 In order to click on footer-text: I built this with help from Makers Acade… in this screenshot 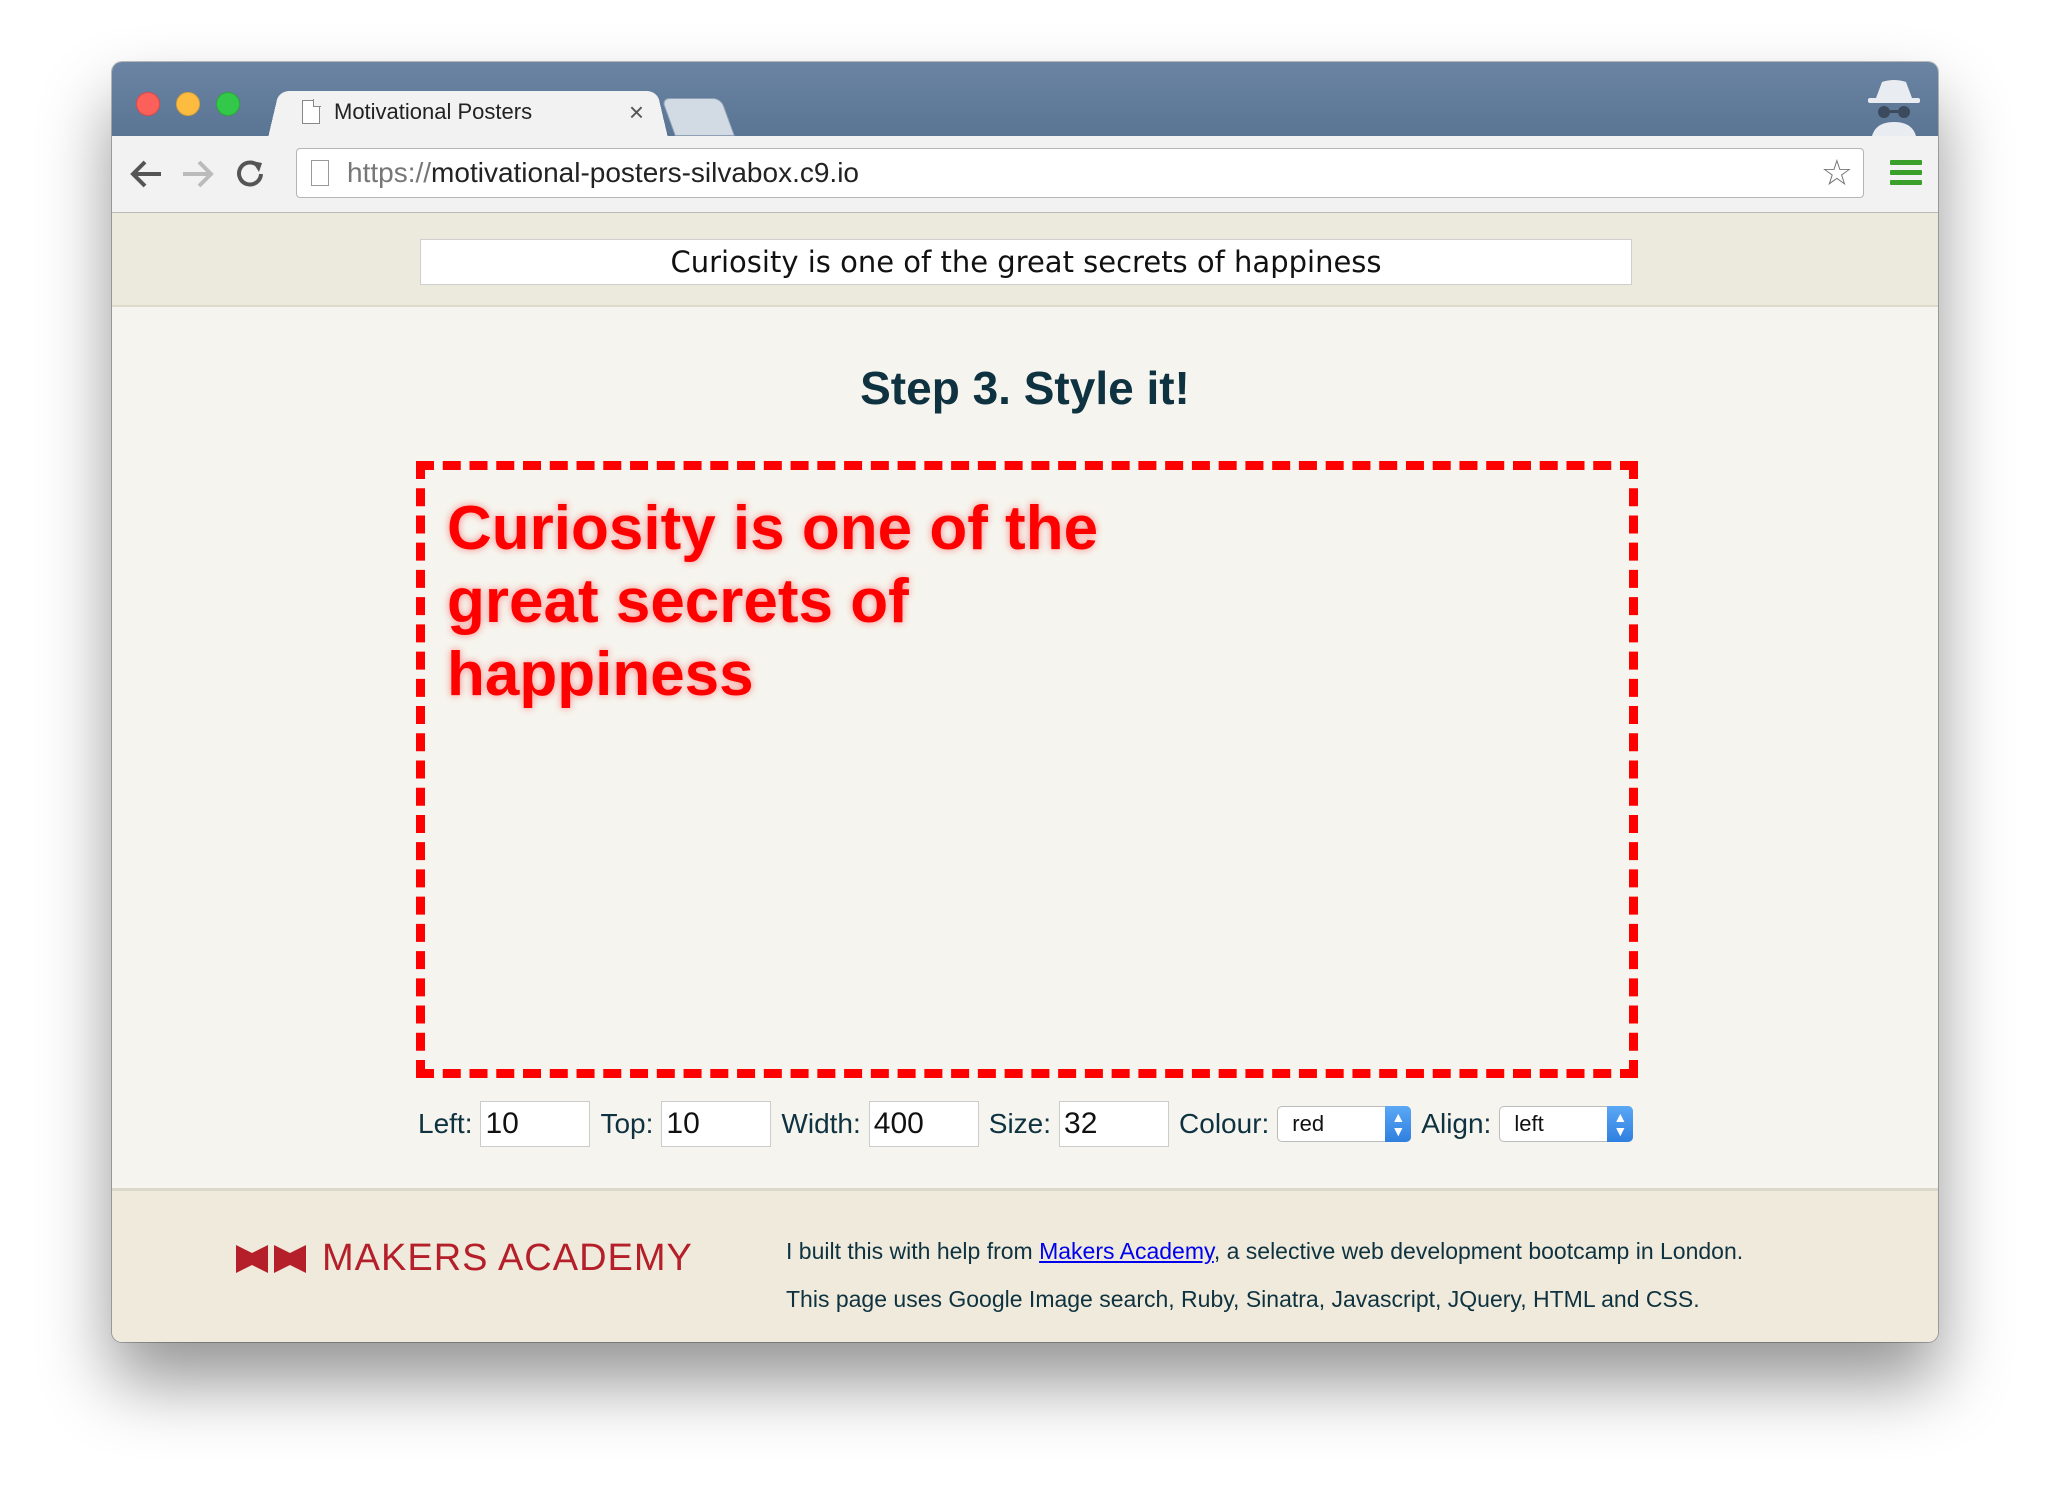, I will do `click(1264, 1275)`.